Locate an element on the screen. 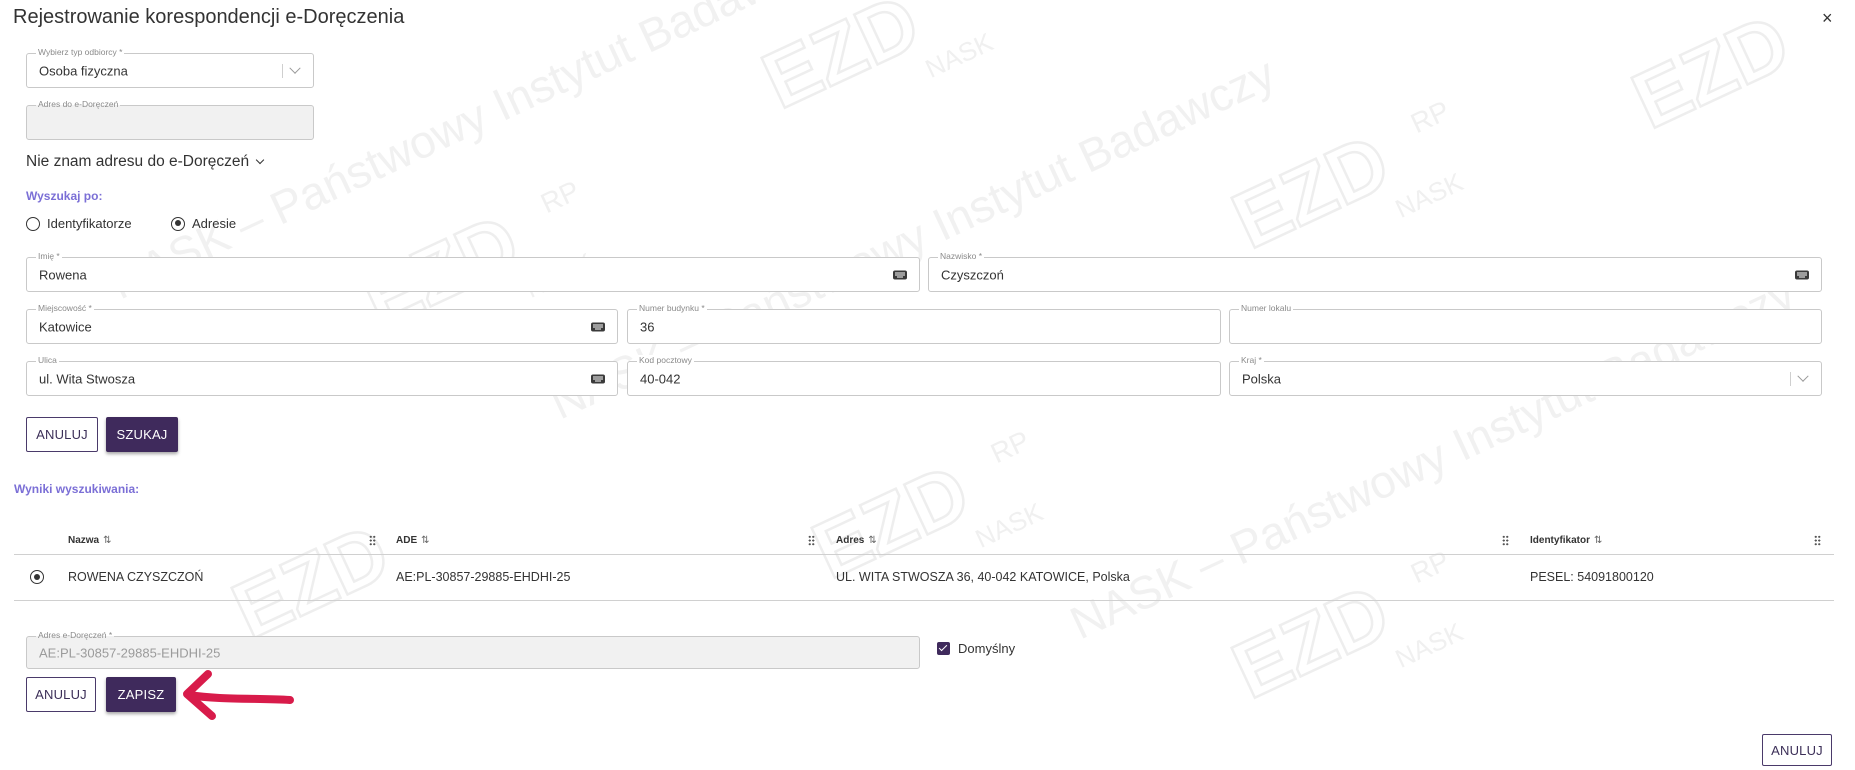  close-icon: × is located at coordinates (1827, 18).